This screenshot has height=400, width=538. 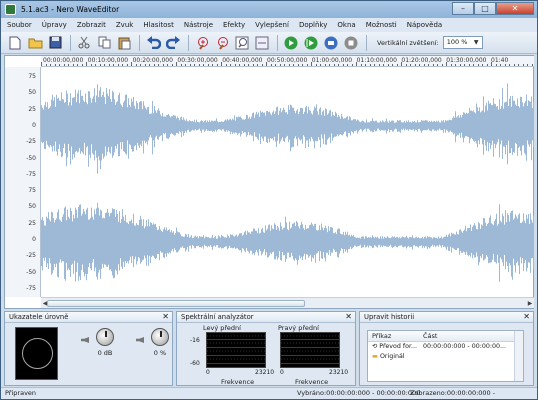 What do you see at coordinates (291, 43) in the screenshot?
I see `play-icon` at bounding box center [291, 43].